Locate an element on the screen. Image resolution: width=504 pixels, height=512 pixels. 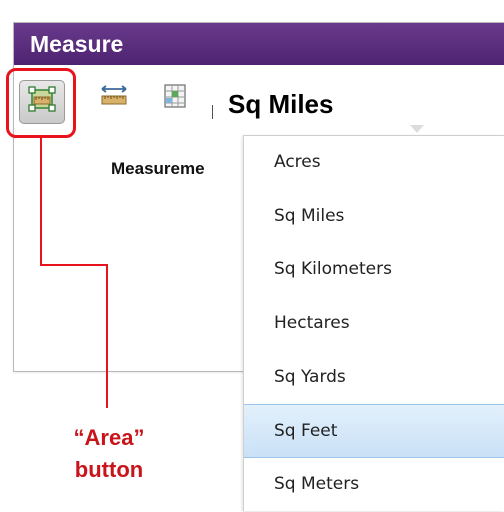
callout-line-horizontal is located at coordinates (74, 265).